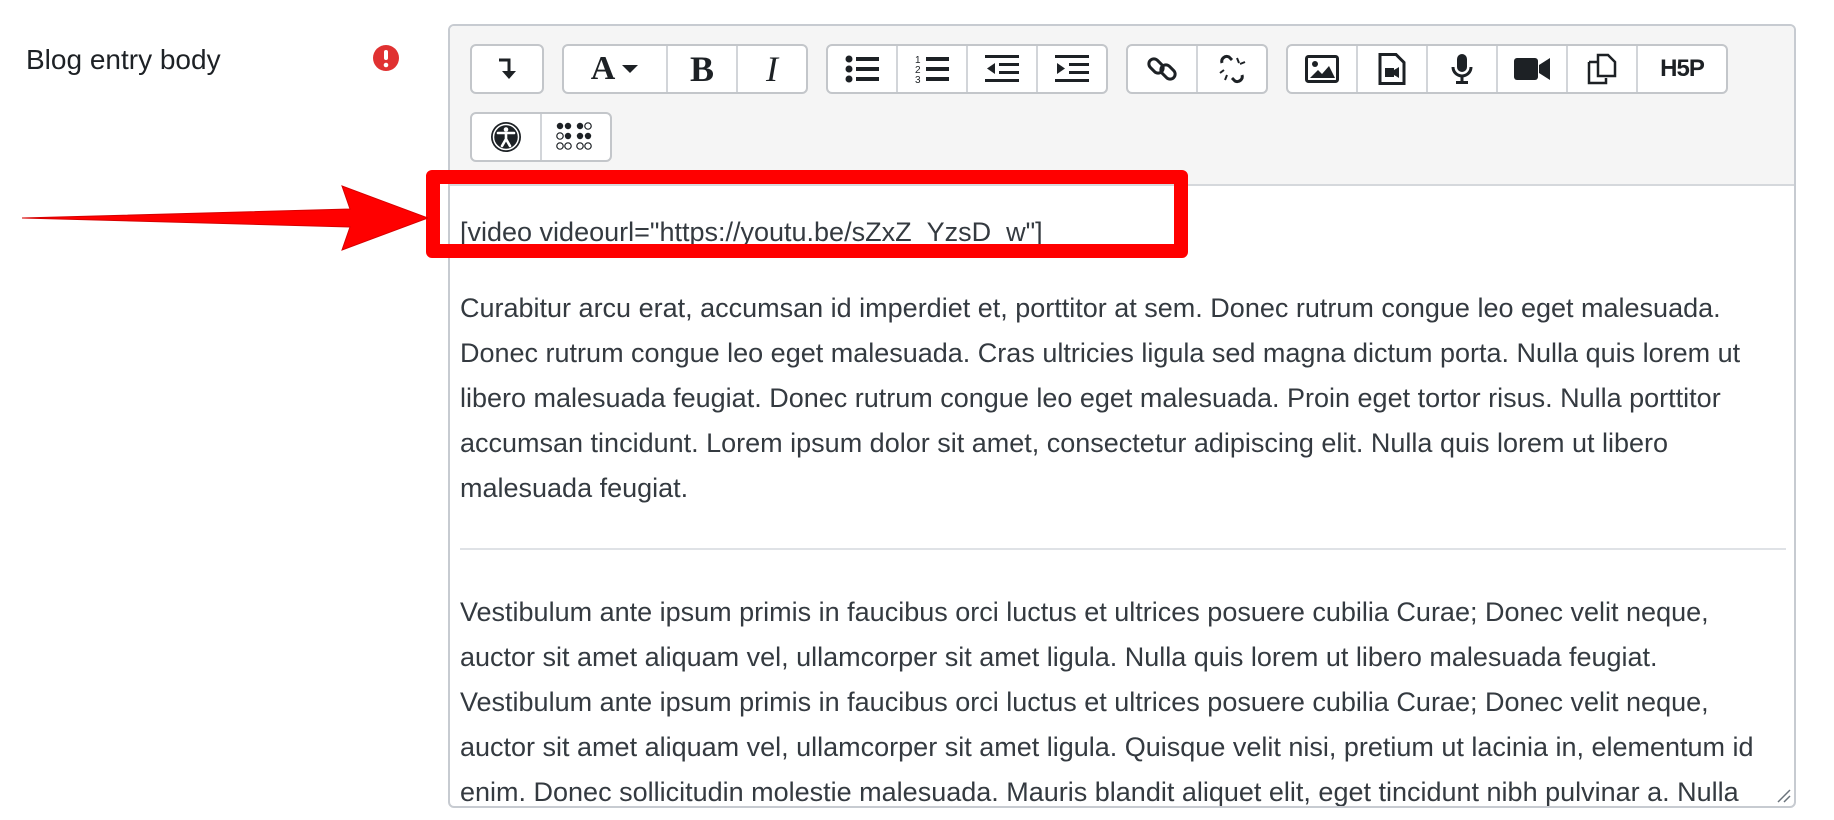 The image size is (1834, 820). I want to click on link-button, so click(1163, 69).